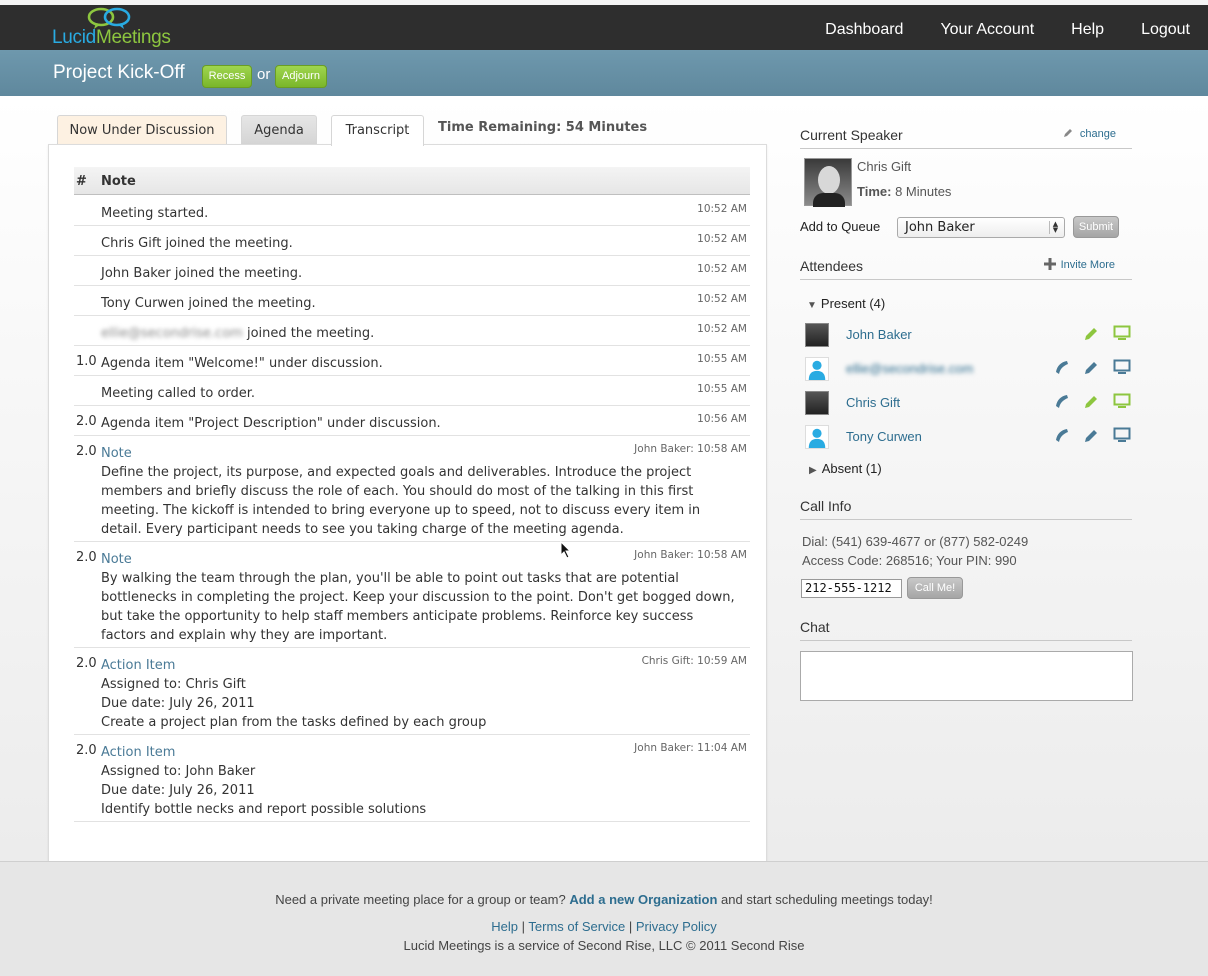 This screenshot has width=1208, height=976. What do you see at coordinates (981, 227) in the screenshot?
I see `queue-select: John Baker ▲ ▼` at bounding box center [981, 227].